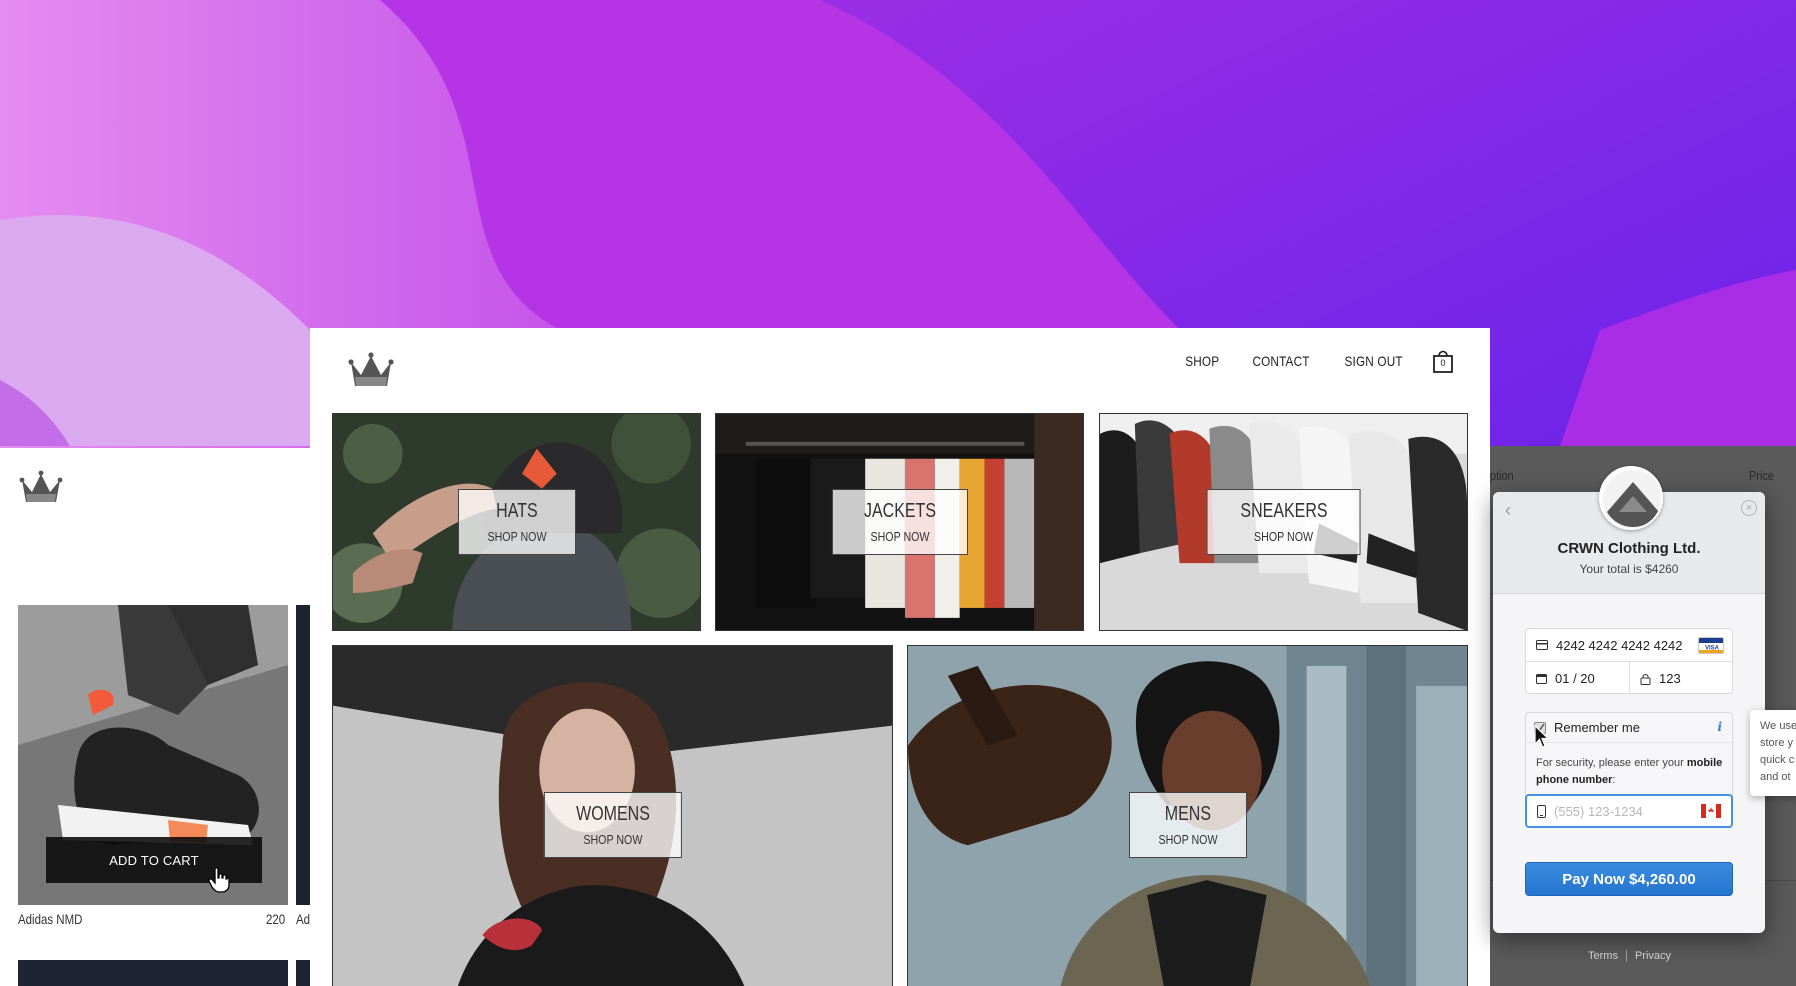  Describe the element at coordinates (1629, 548) in the screenshot. I see `merchant-name: CRWN Clothing Ltd.` at that location.